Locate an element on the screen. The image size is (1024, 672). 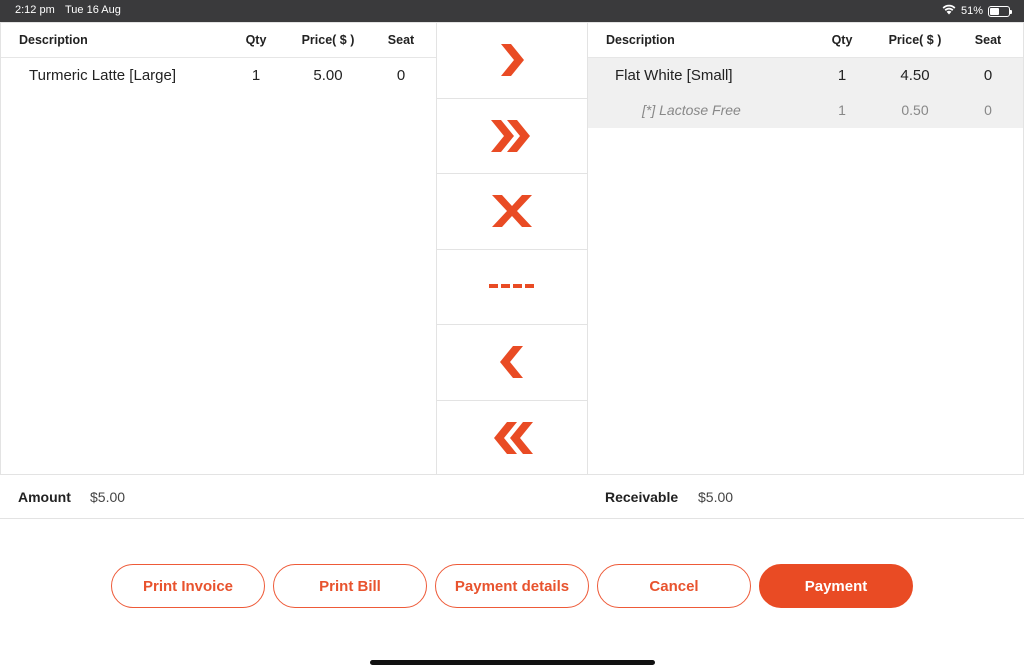
right-table-header: Description Qty Price( $ ) Seat is located at coordinates (805, 40).